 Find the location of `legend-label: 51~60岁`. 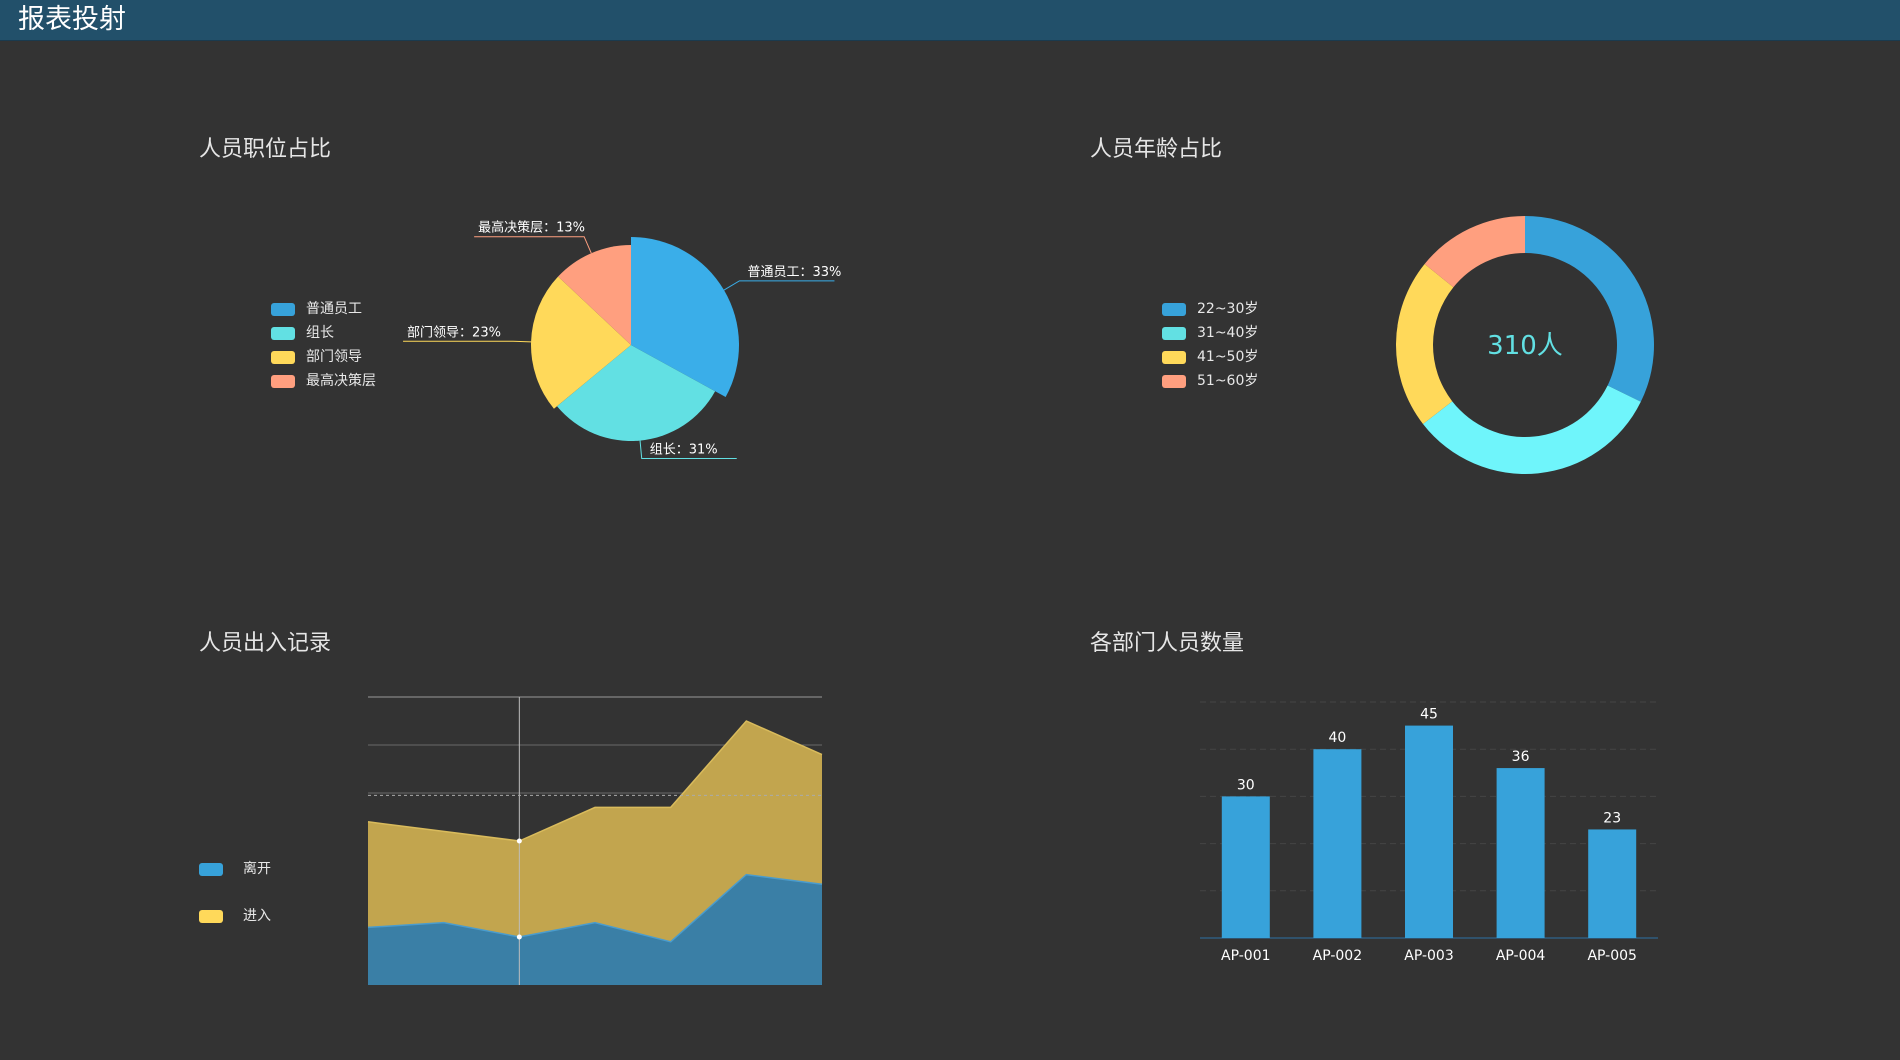

legend-label: 51~60岁 is located at coordinates (1228, 381).